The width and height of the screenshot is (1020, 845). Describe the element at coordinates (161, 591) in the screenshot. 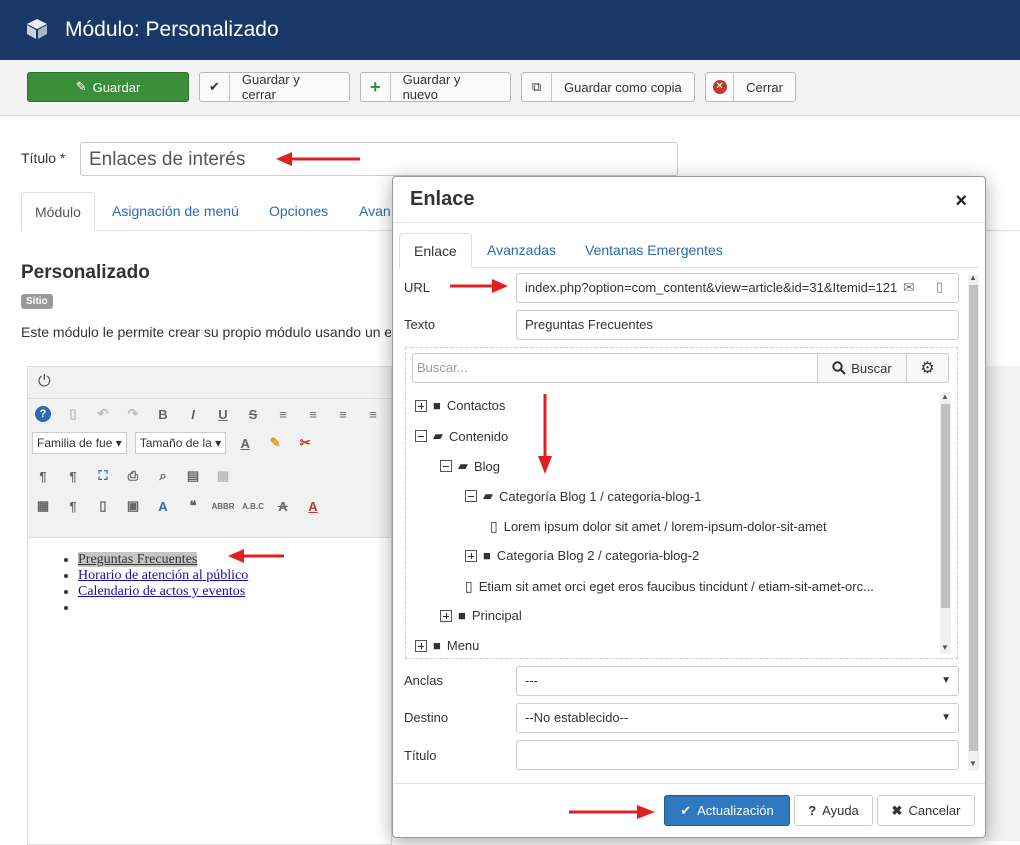

I see `link-calendar: Calendario de actos y eventos` at that location.